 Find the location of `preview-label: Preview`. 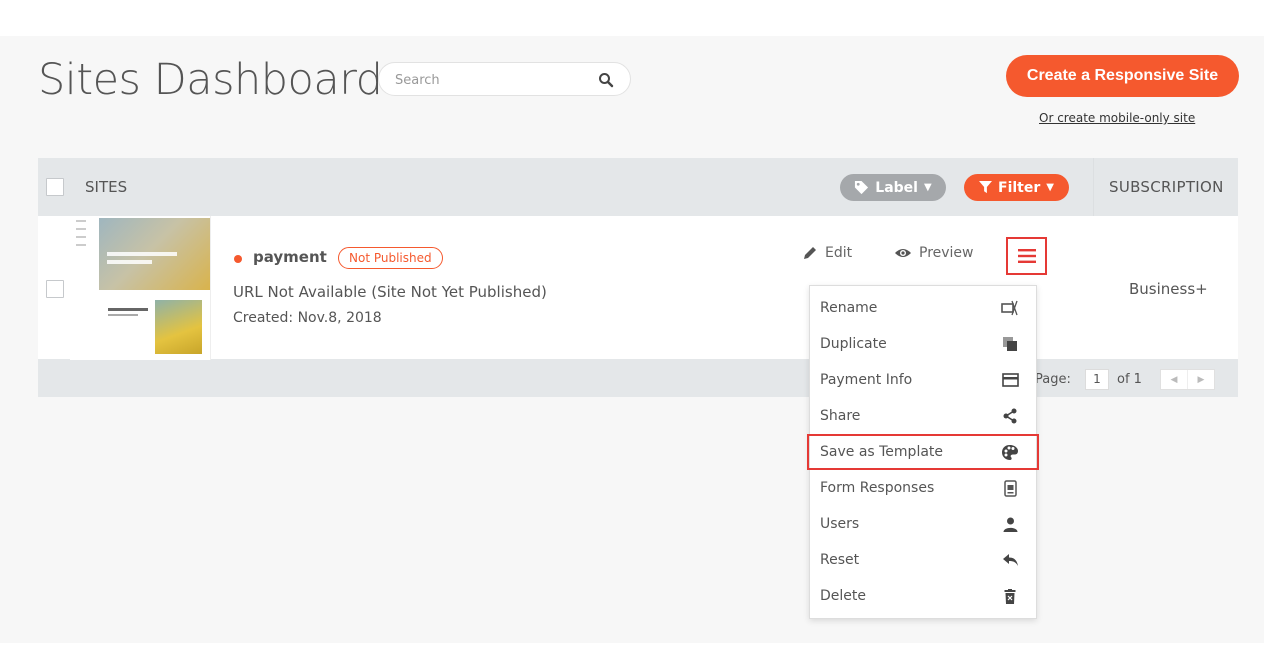

preview-label: Preview is located at coordinates (946, 253).